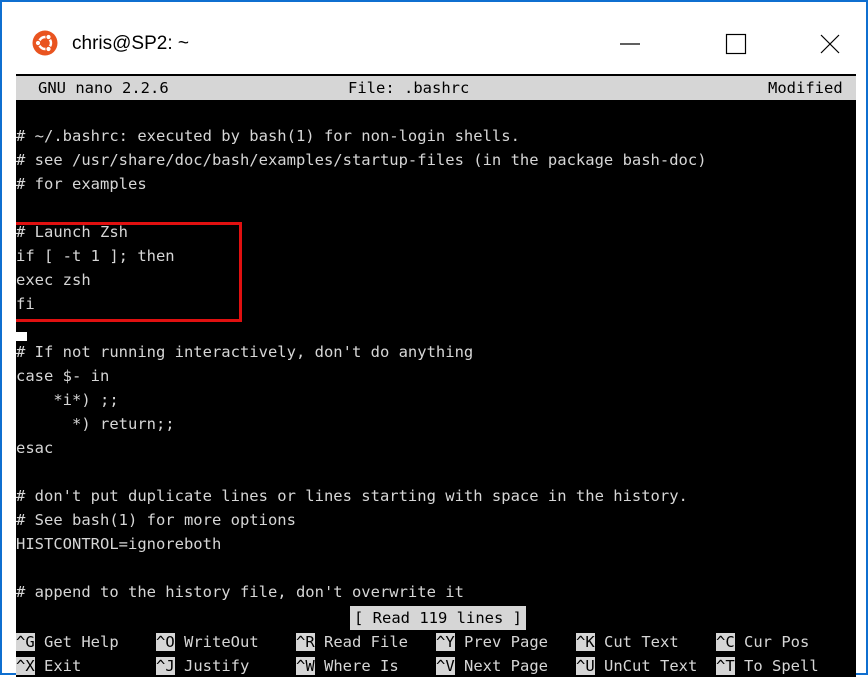 The image size is (868, 677). Describe the element at coordinates (202, 665) in the screenshot. I see `shortcut-justify: ^J Justify` at that location.